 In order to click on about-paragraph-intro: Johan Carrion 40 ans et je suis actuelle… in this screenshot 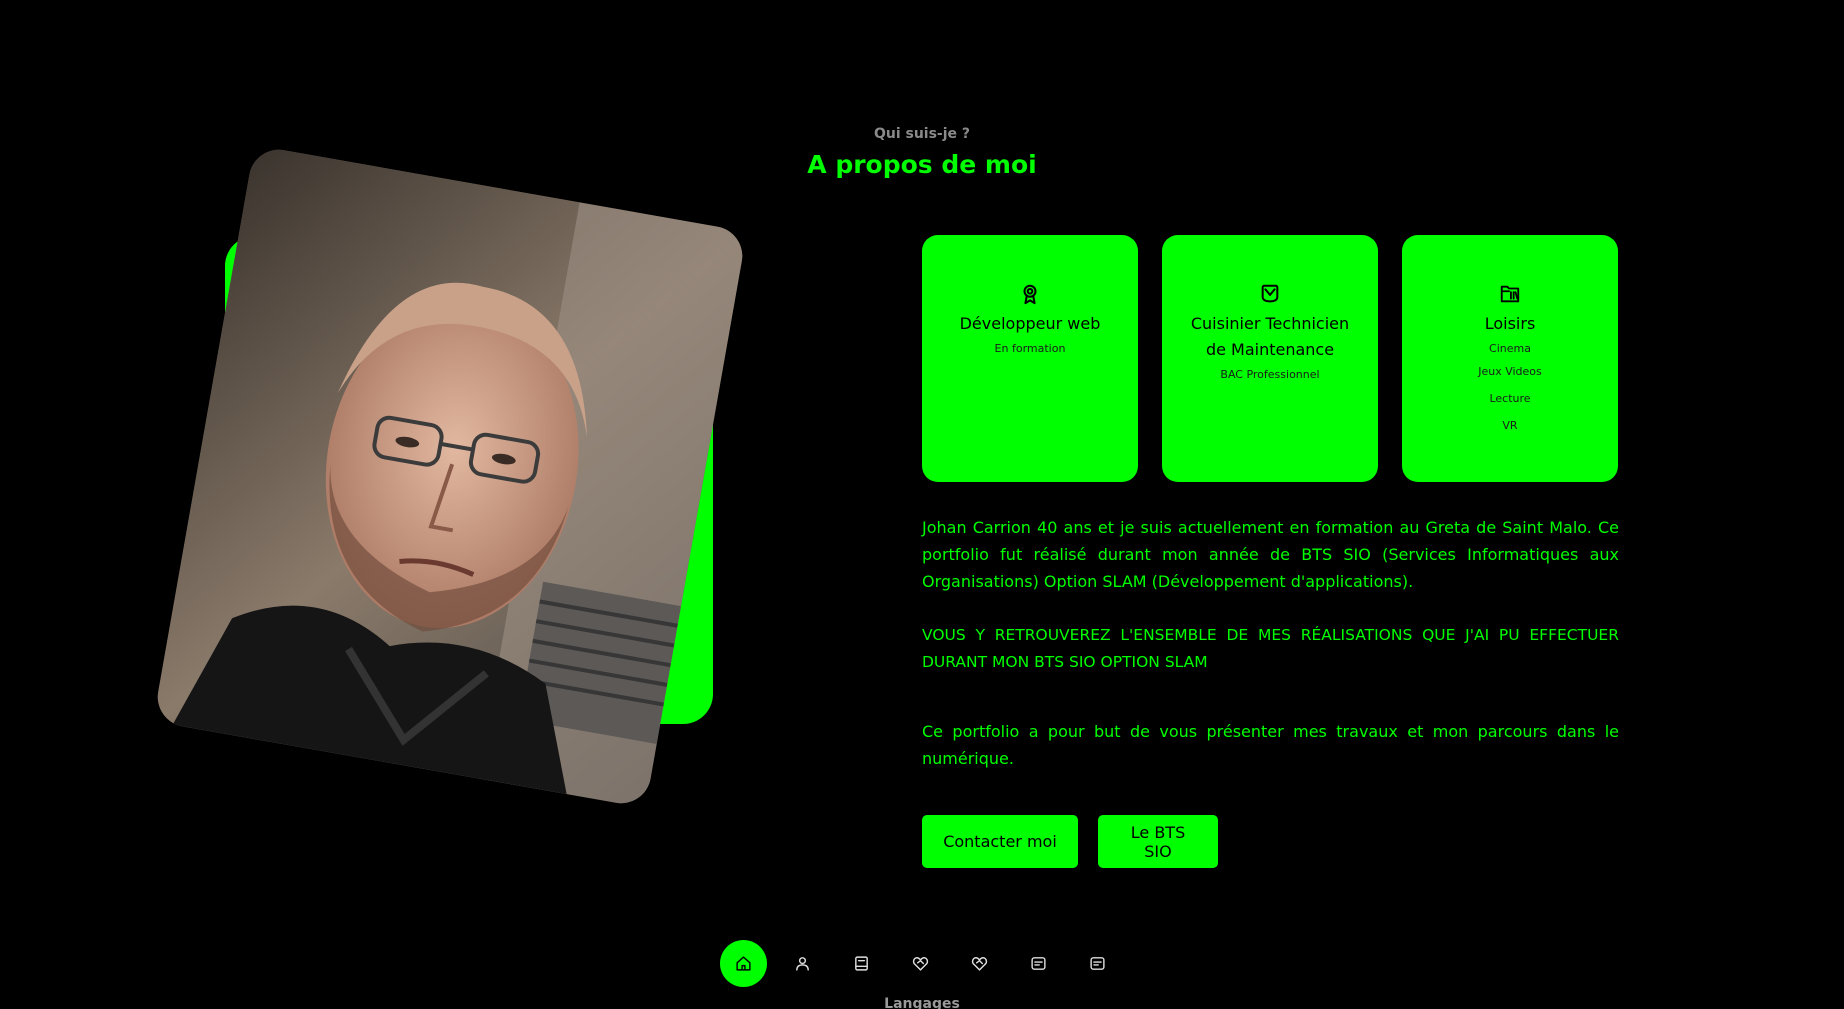, I will do `click(1270, 554)`.